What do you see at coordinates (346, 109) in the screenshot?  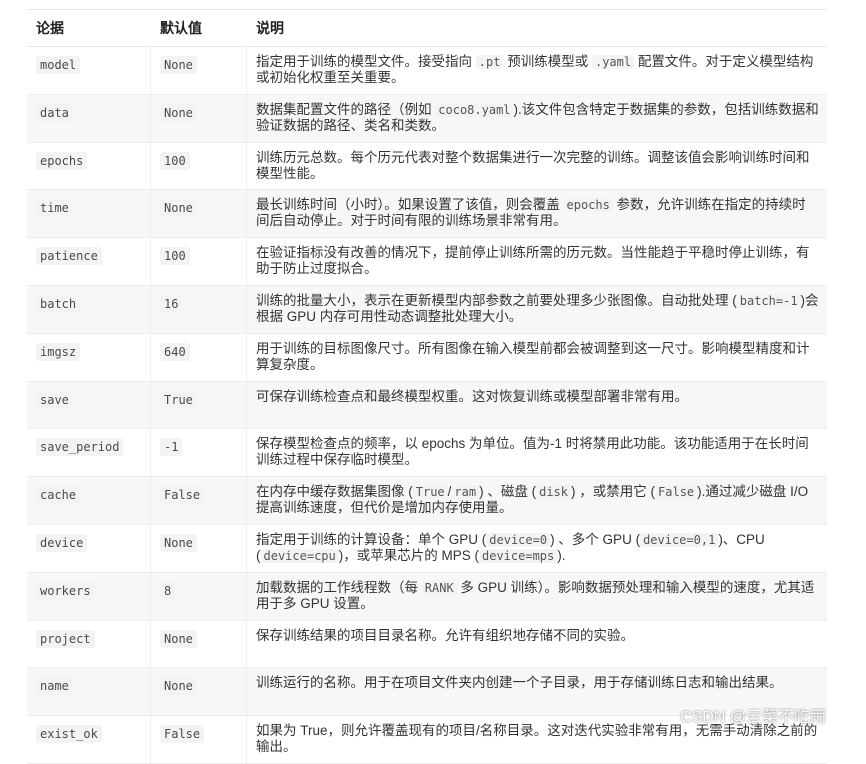 I see `description-text: 数据集配置文件的路径（例如` at bounding box center [346, 109].